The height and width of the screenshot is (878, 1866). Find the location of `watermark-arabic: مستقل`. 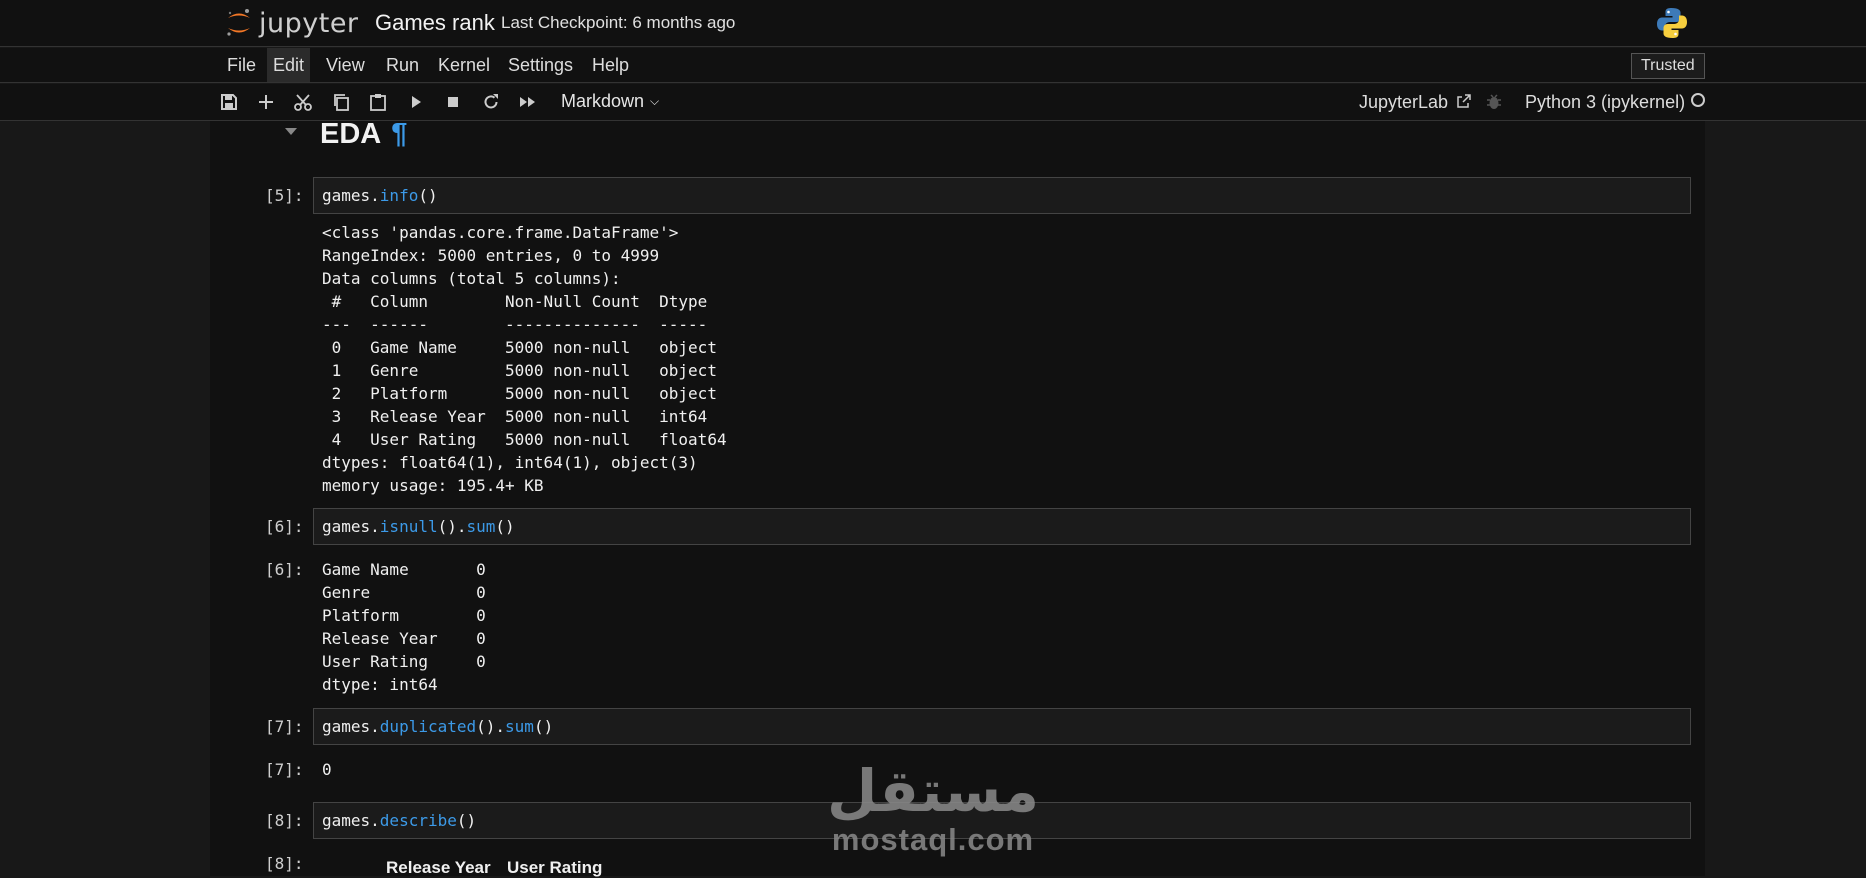

watermark-arabic: مستقل is located at coordinates (933, 791).